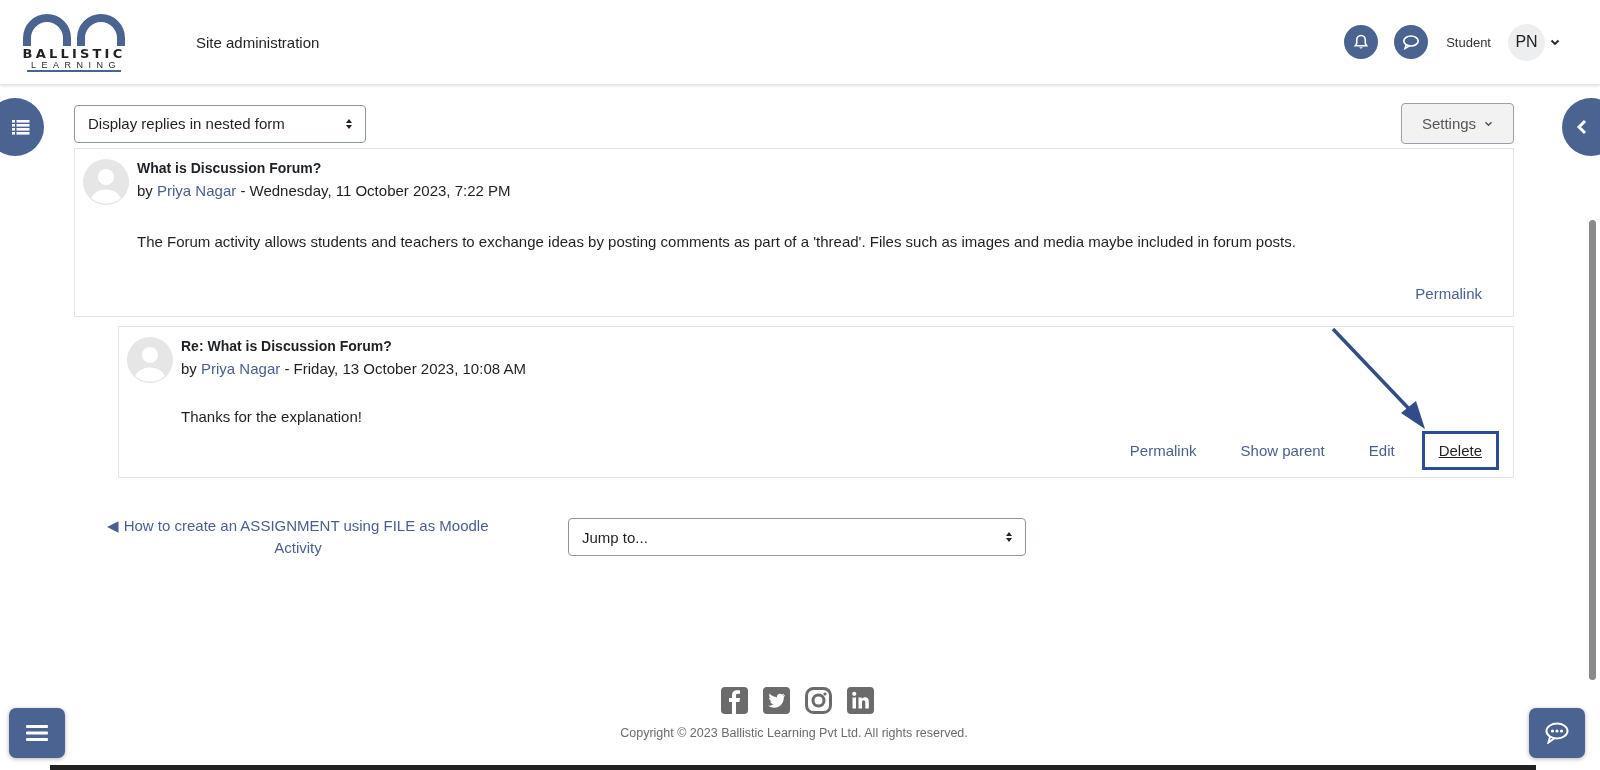 The height and width of the screenshot is (770, 1600). Describe the element at coordinates (776, 700) in the screenshot. I see `bird-icon` at that location.